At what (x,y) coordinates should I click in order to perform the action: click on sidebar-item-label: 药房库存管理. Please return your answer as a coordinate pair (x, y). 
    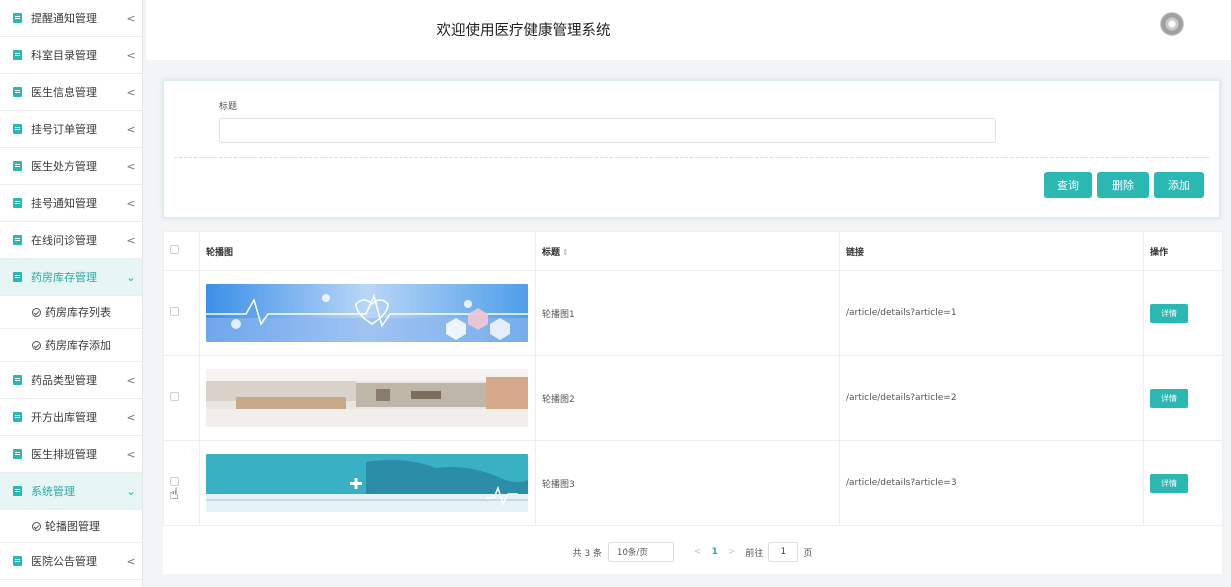
    Looking at the image, I should click on (64, 277).